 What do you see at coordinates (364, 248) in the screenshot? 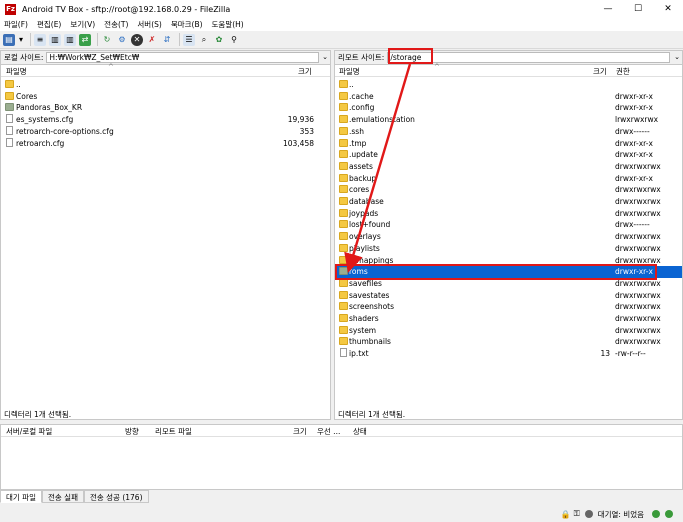
I see `file-name: playlists` at bounding box center [364, 248].